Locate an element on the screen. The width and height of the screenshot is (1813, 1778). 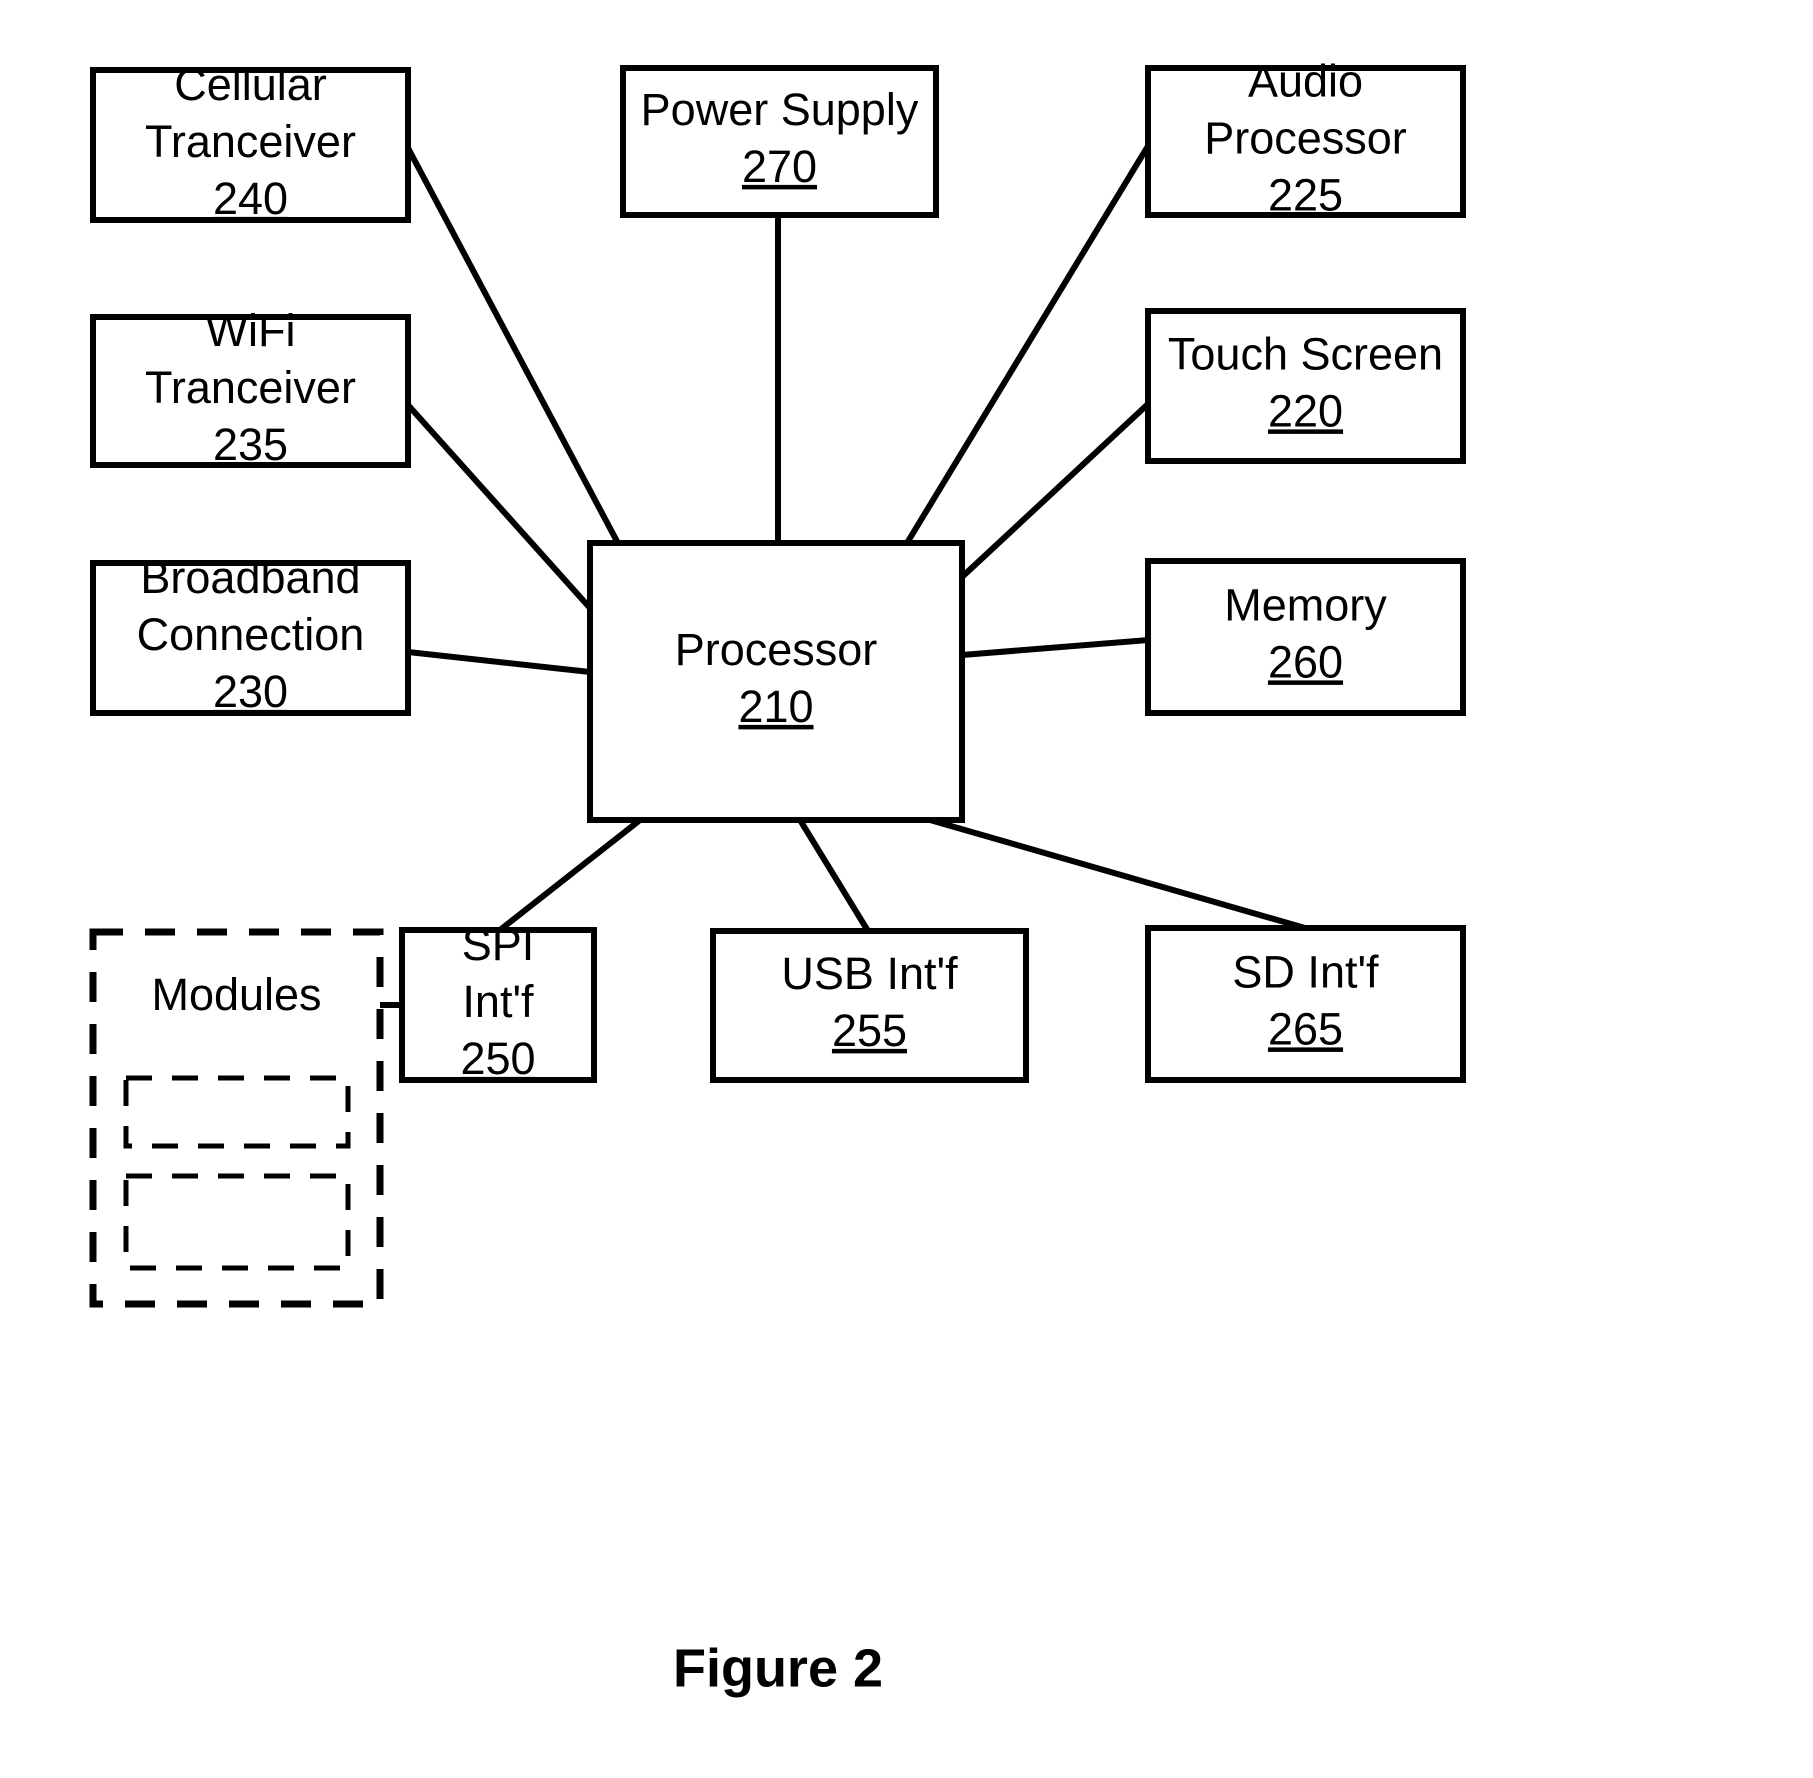
module-slots-layer is located at coordinates (237, 1173).